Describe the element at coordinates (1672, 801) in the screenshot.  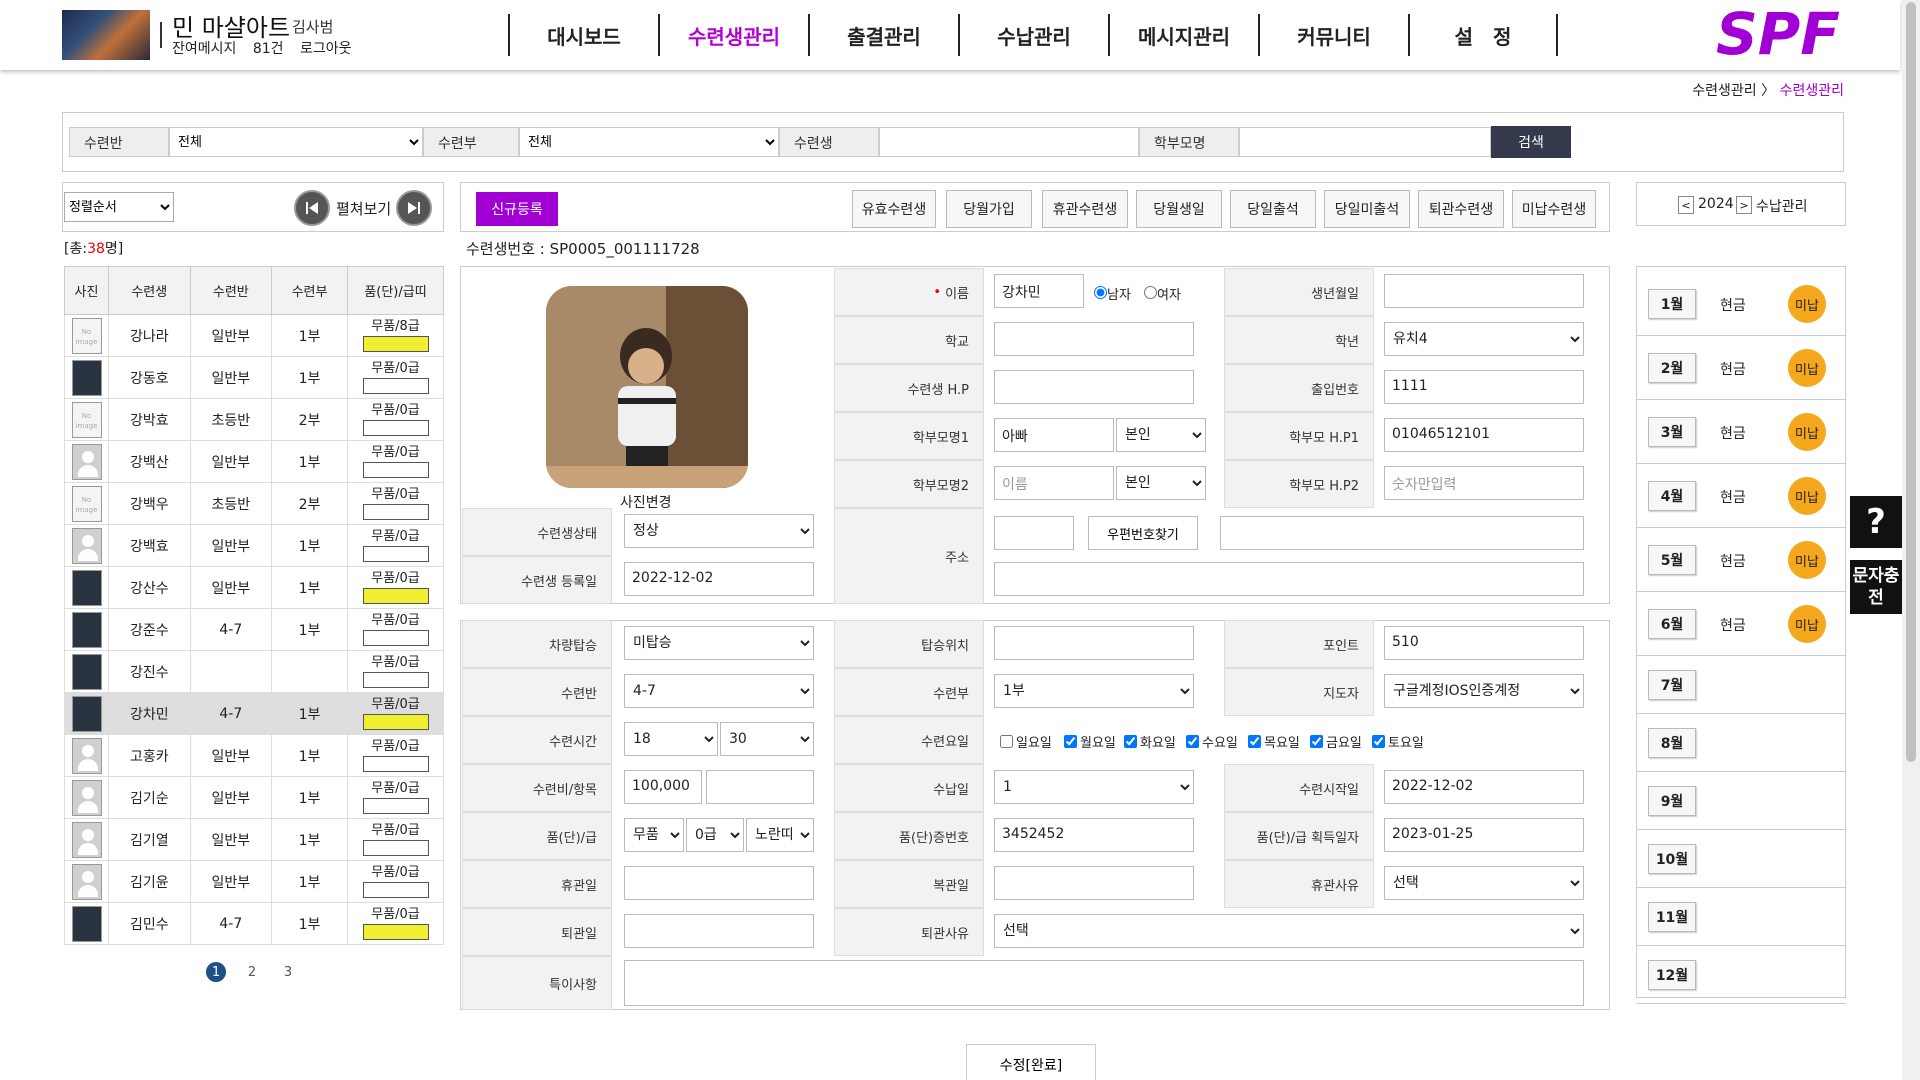
I see `month-button: 9월` at that location.